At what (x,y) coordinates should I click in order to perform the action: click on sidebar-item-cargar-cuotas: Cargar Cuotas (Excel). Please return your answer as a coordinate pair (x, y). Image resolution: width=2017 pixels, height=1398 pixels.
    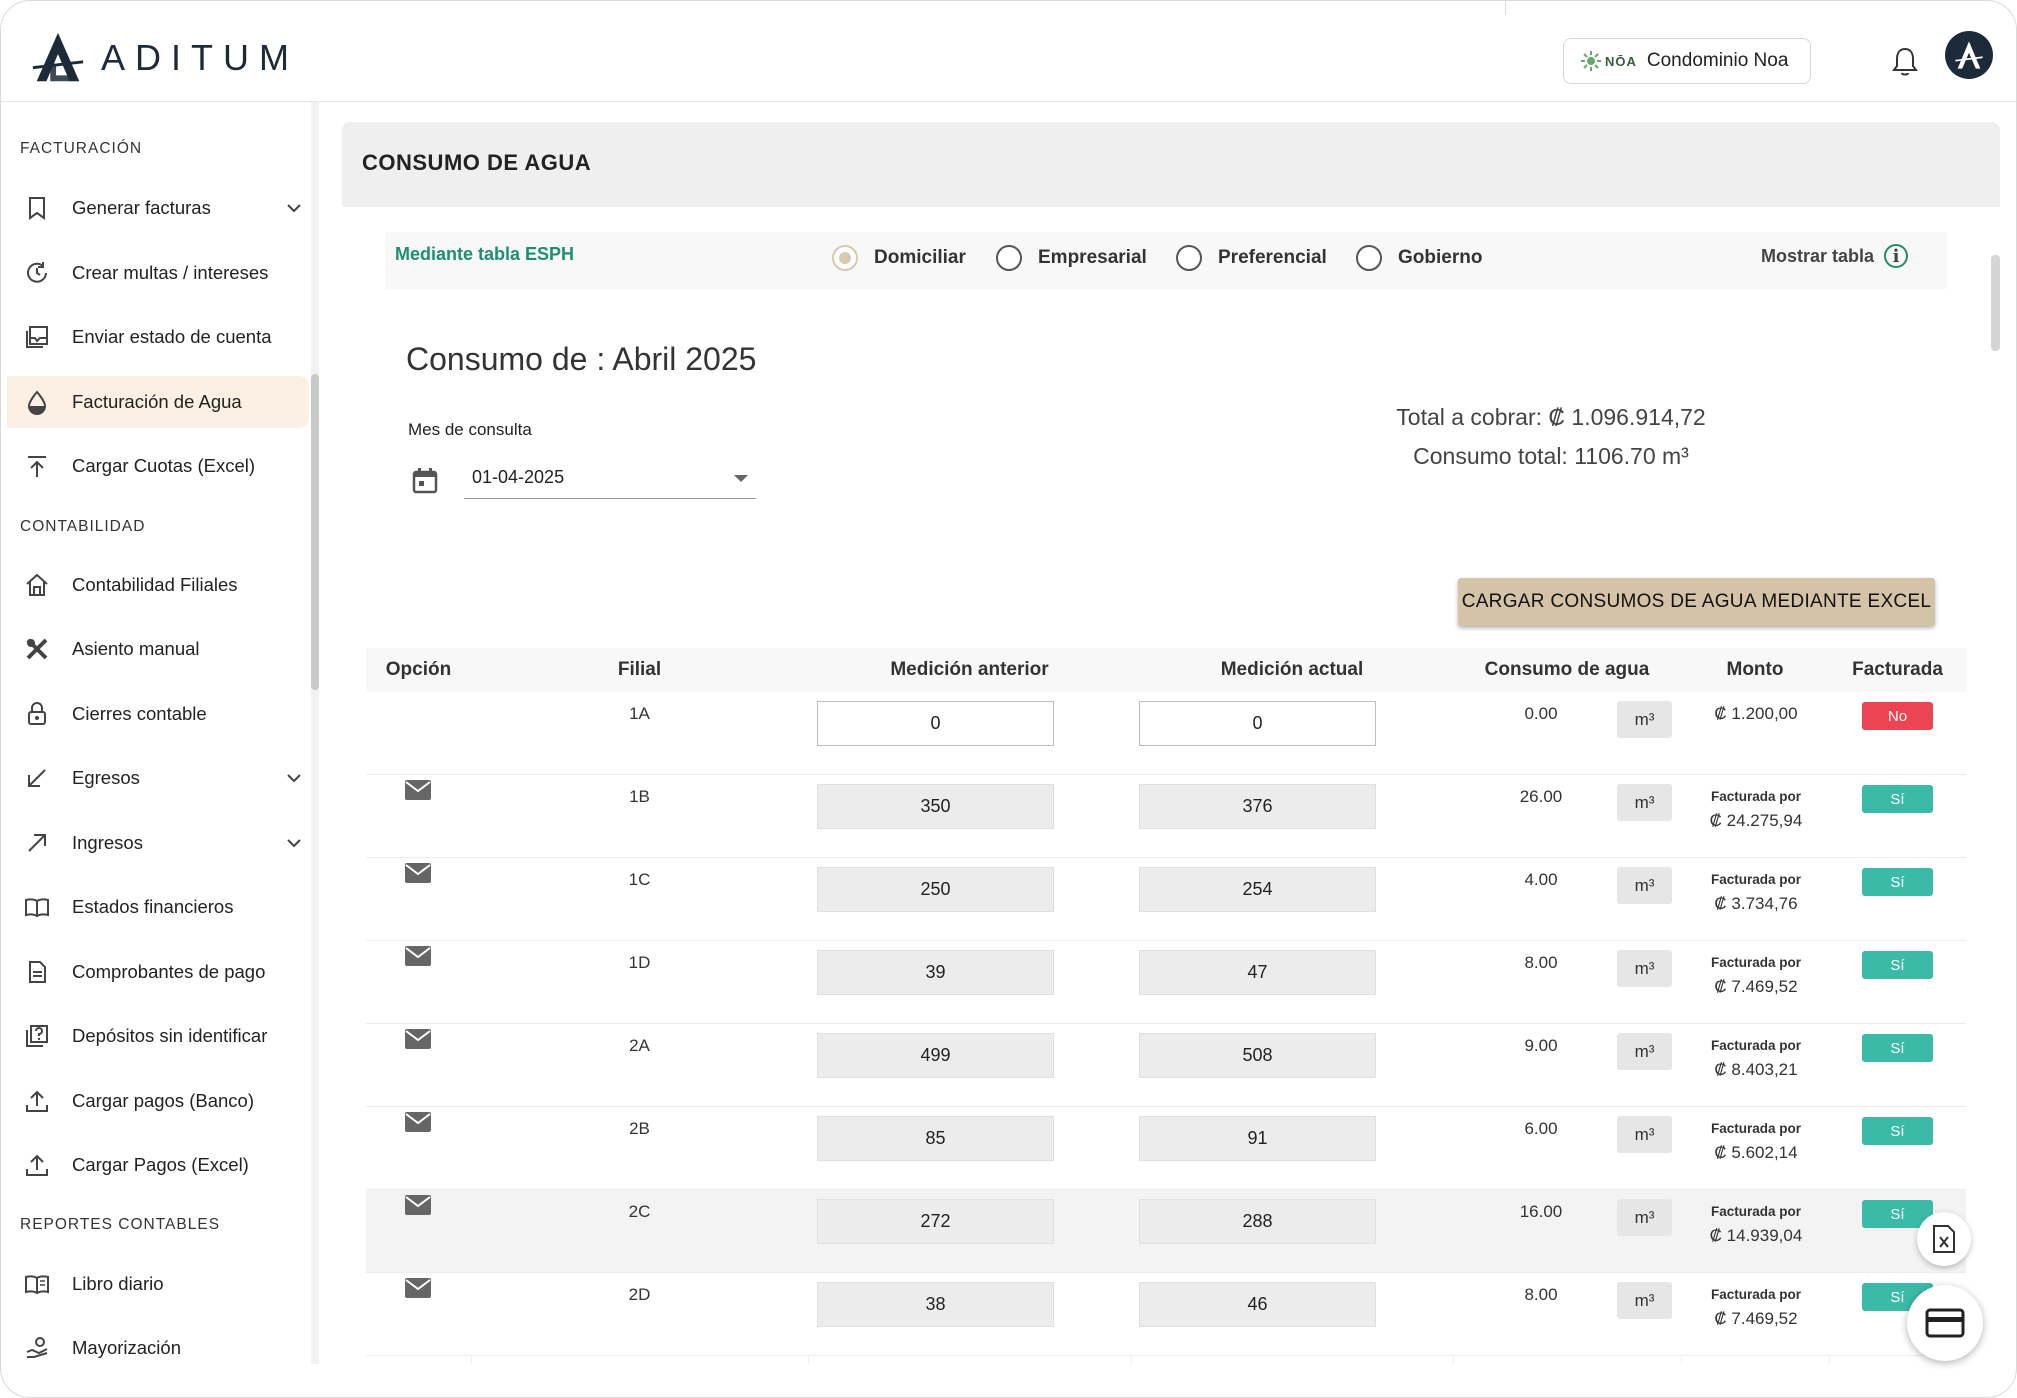
    Looking at the image, I should click on (158, 466).